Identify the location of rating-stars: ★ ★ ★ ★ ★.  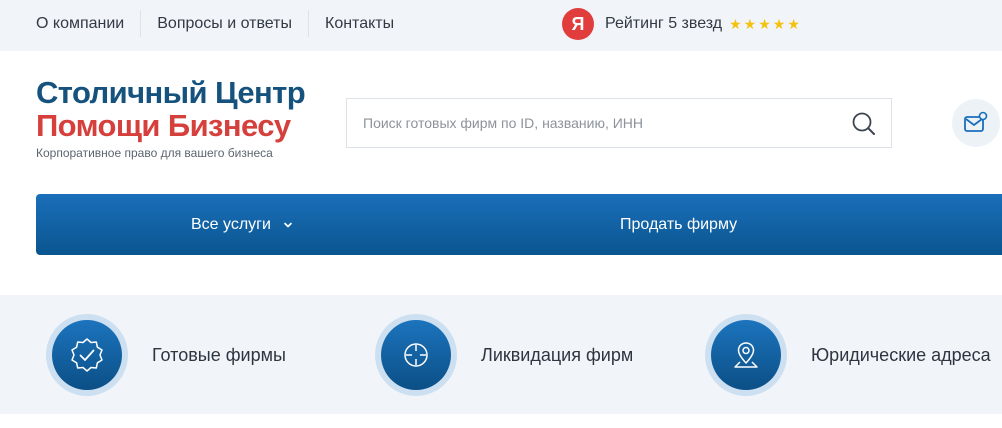
(765, 24).